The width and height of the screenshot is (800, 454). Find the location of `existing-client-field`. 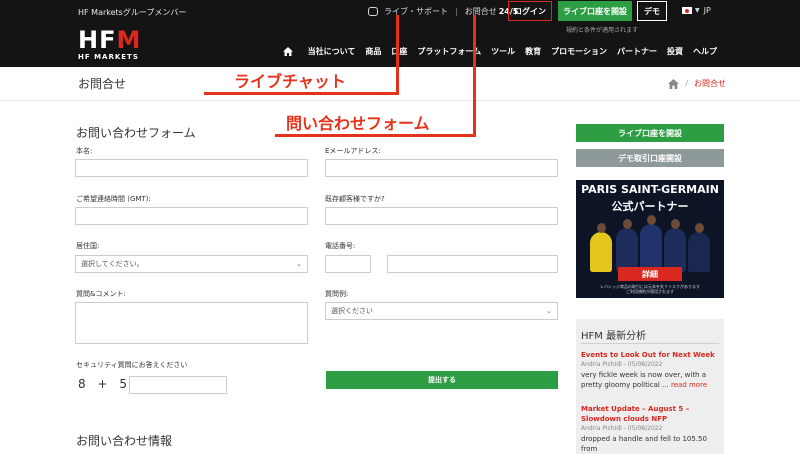

existing-client-field is located at coordinates (441, 216).